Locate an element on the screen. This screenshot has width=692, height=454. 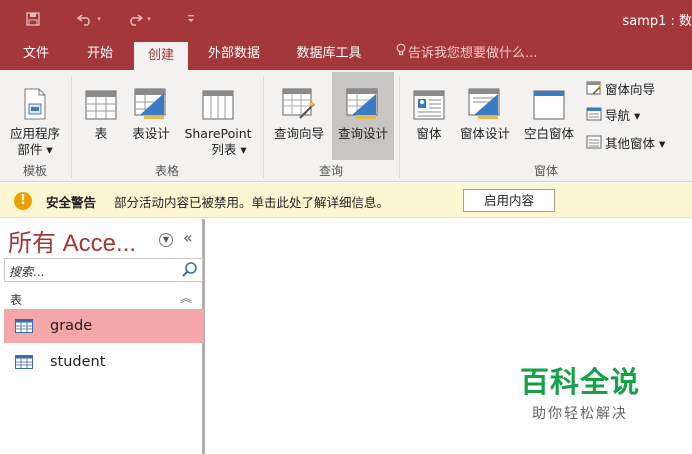
customize-qat-icon is located at coordinates (191, 19).